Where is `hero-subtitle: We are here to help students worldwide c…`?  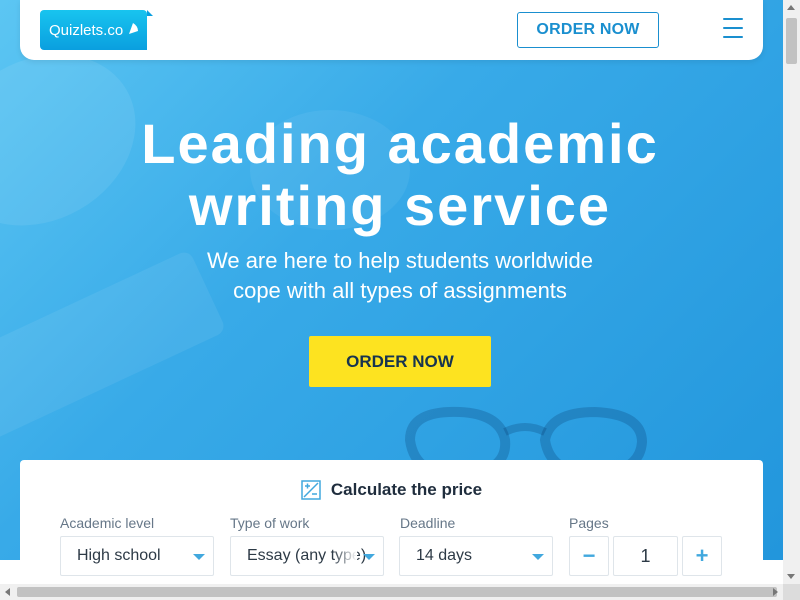
hero-subtitle: We are here to help students worldwide c… is located at coordinates (400, 275).